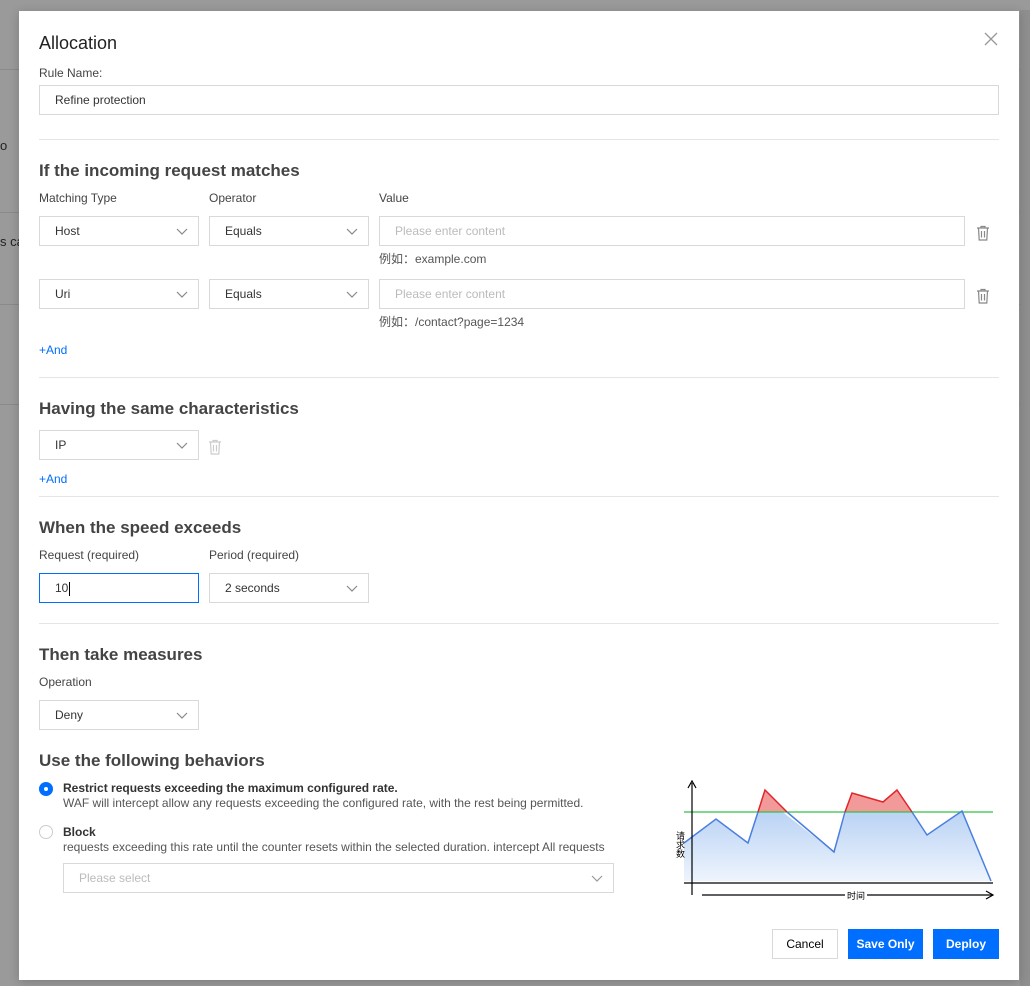 This screenshot has height=986, width=1030. I want to click on rule-name-input: Refine protection, so click(519, 100).